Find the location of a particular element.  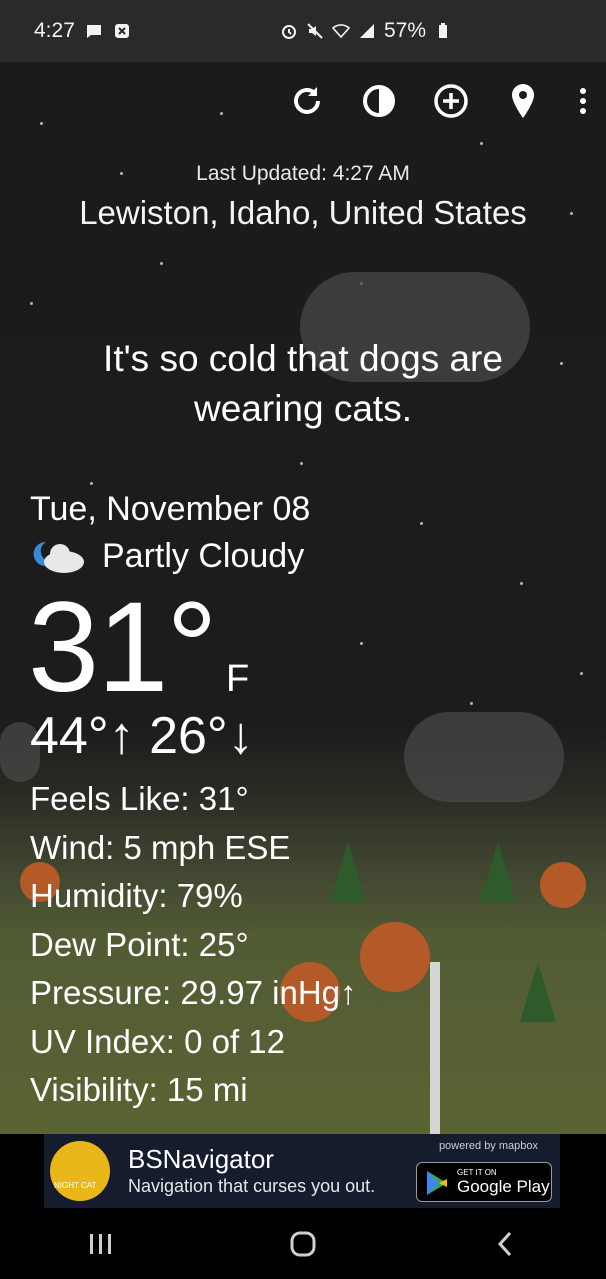

toolbar is located at coordinates (439, 101).